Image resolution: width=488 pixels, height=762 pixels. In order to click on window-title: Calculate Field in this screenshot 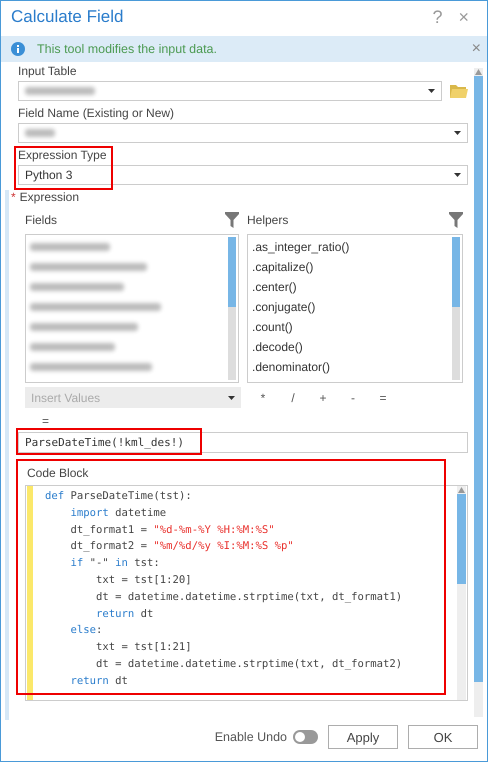, I will do `click(67, 17)`.